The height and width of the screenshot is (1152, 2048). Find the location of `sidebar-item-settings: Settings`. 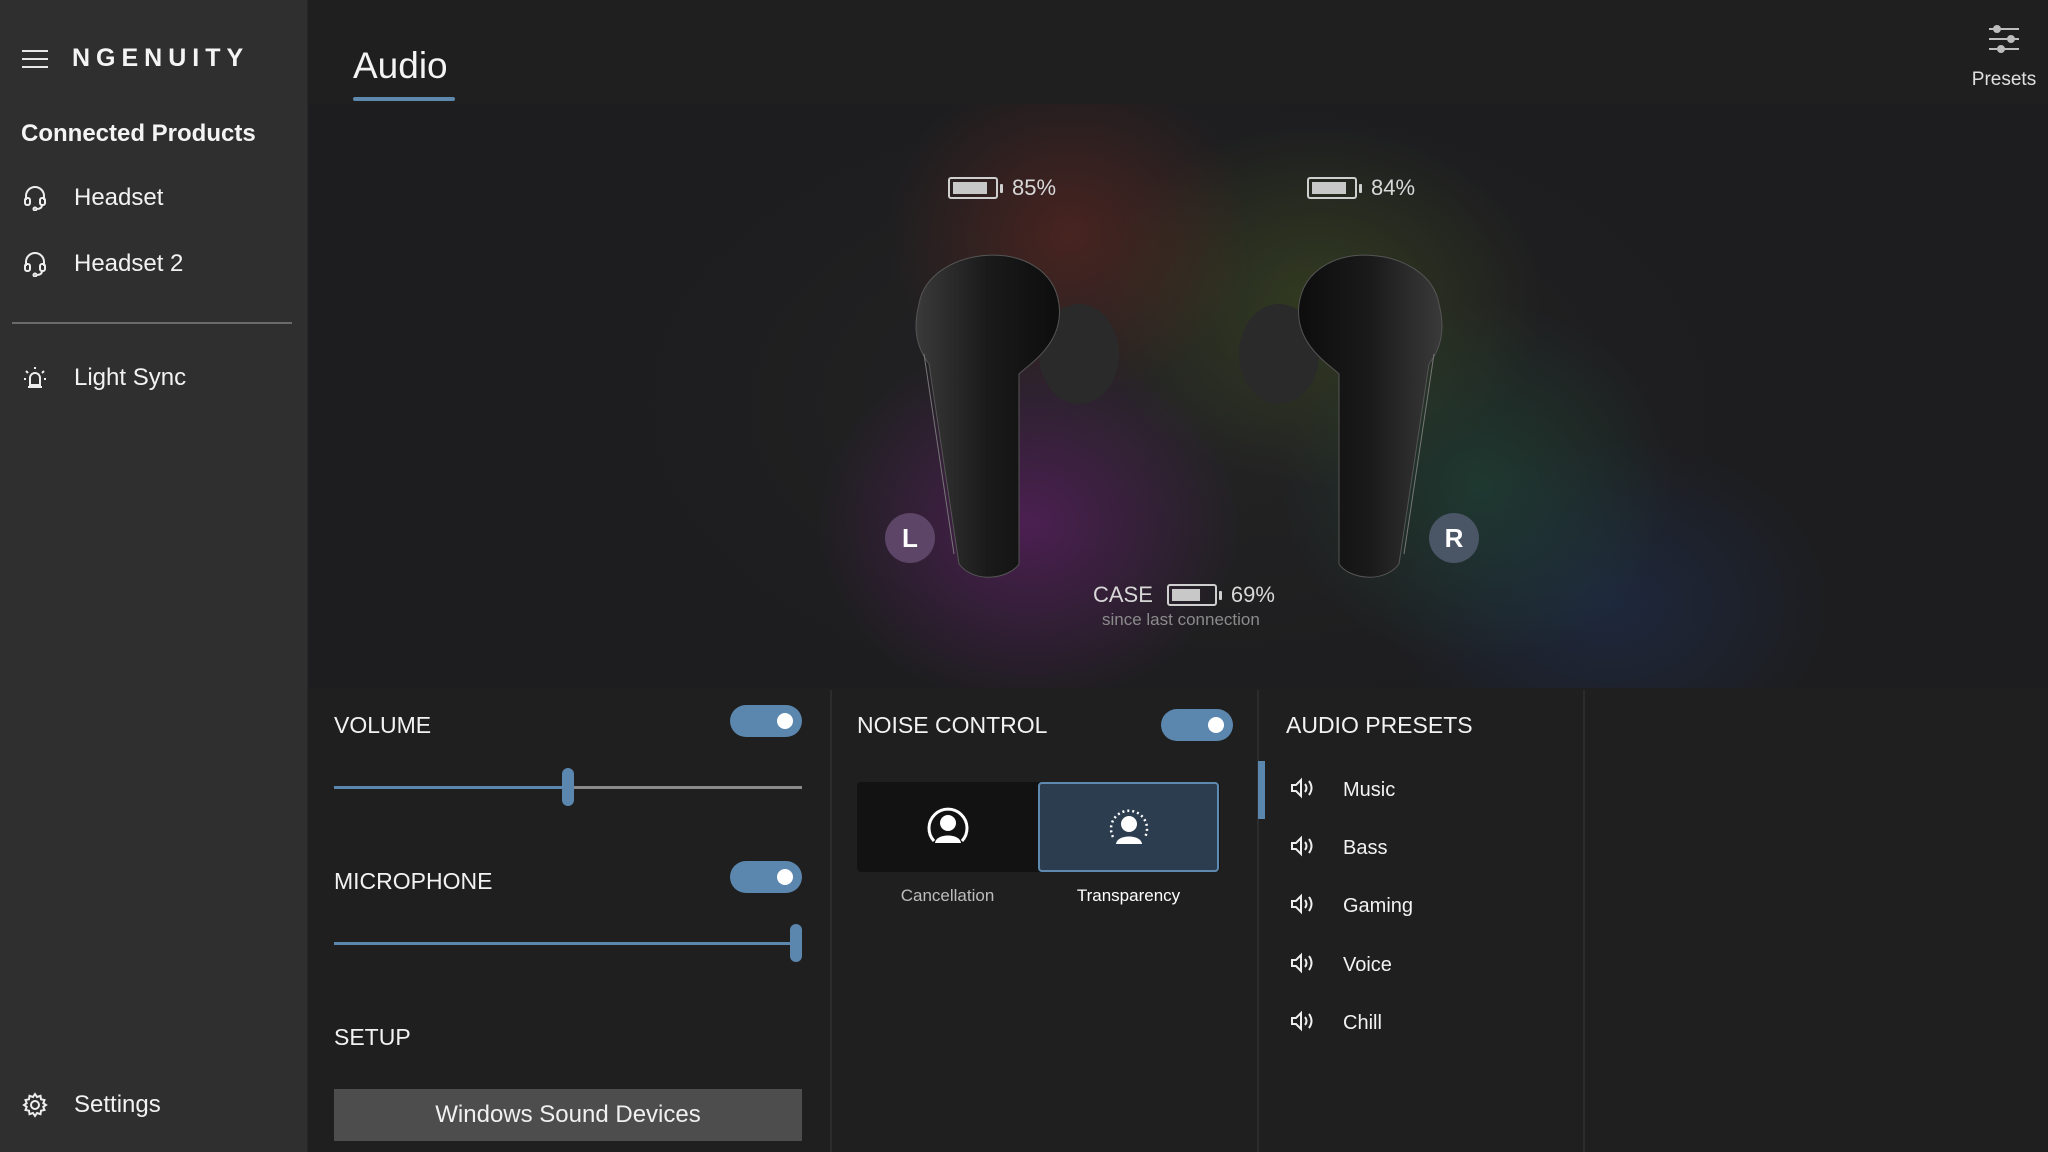

sidebar-item-settings: Settings is located at coordinates (91, 1105).